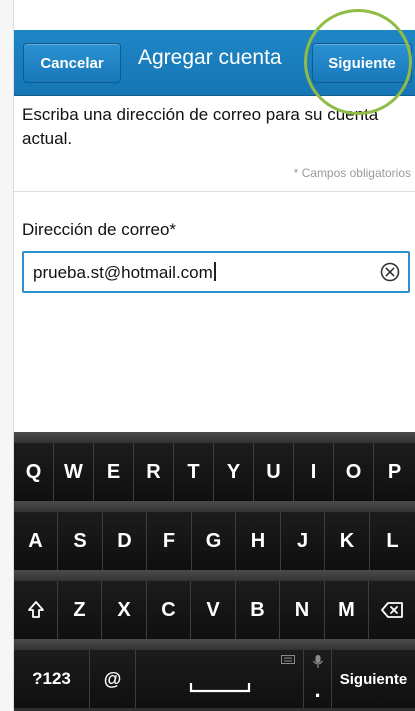  What do you see at coordinates (125, 541) in the screenshot?
I see `key-d: D` at bounding box center [125, 541].